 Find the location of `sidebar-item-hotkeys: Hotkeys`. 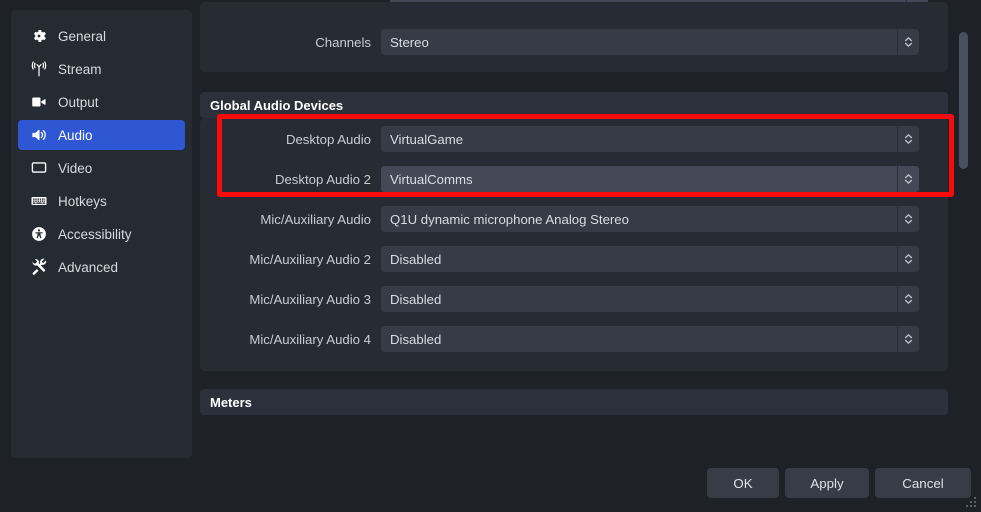

sidebar-item-hotkeys: Hotkeys is located at coordinates (101, 201).